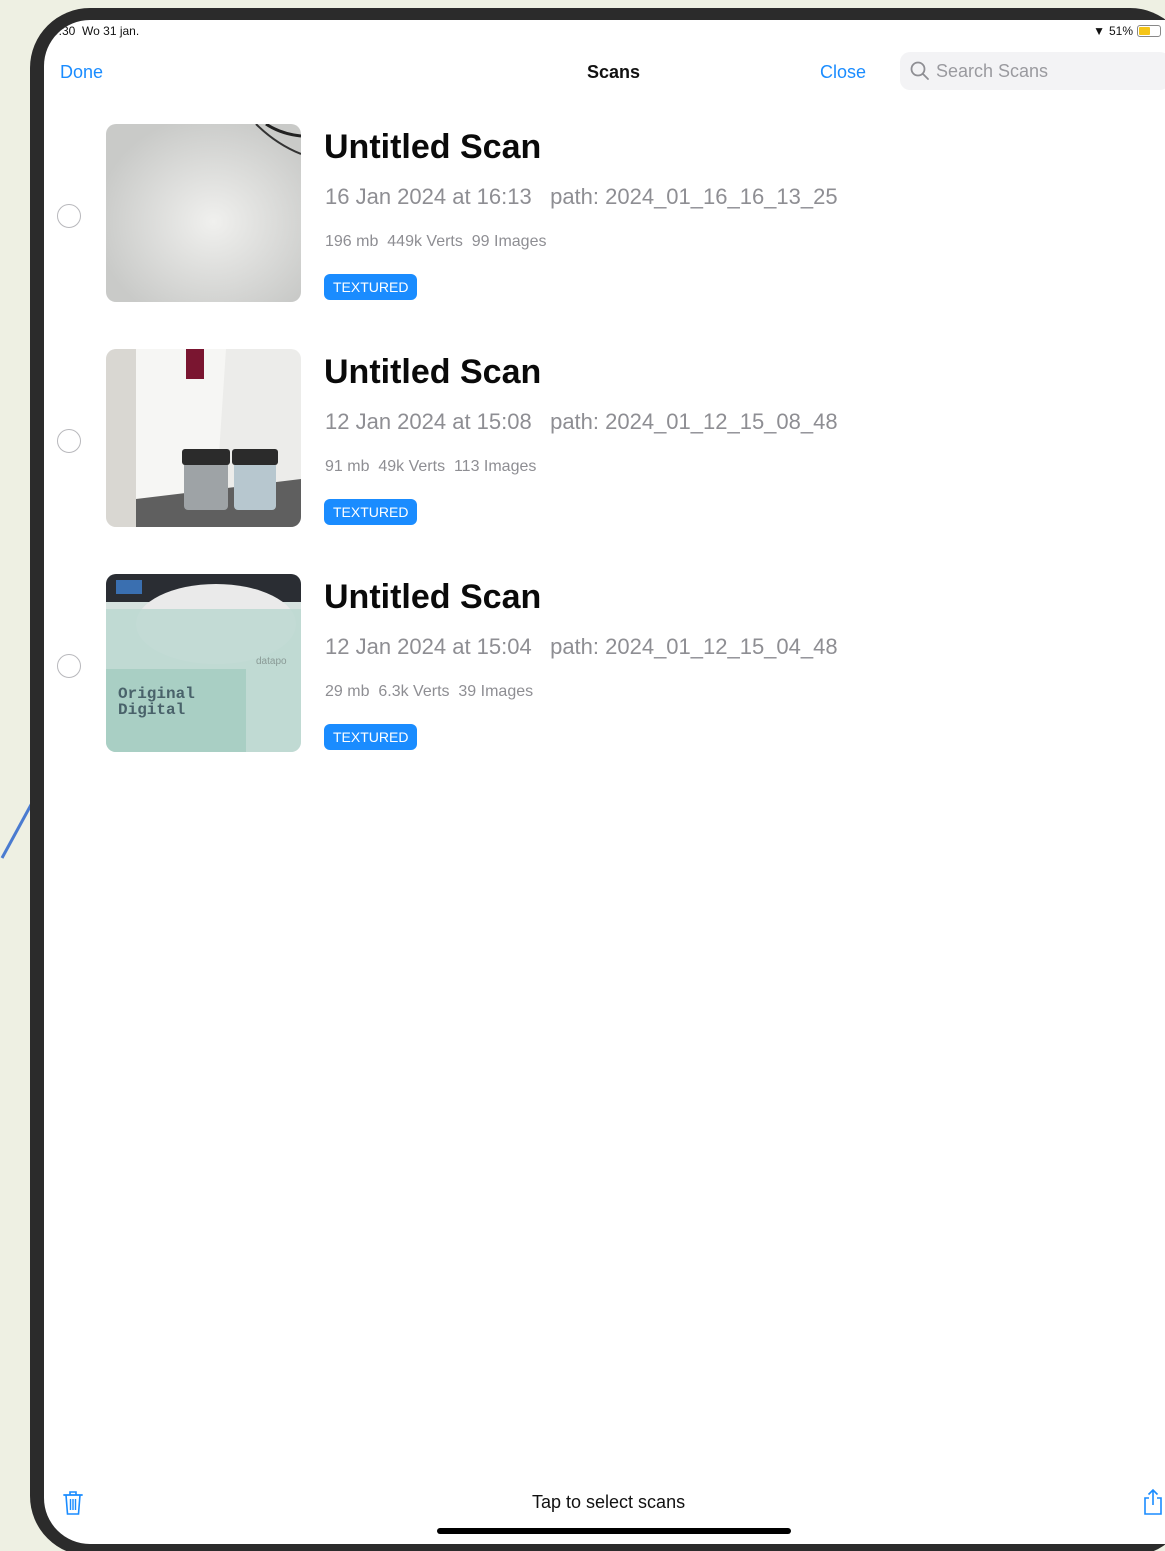  What do you see at coordinates (414, 691) in the screenshot?
I see `scan-verts: 6.3k Verts` at bounding box center [414, 691].